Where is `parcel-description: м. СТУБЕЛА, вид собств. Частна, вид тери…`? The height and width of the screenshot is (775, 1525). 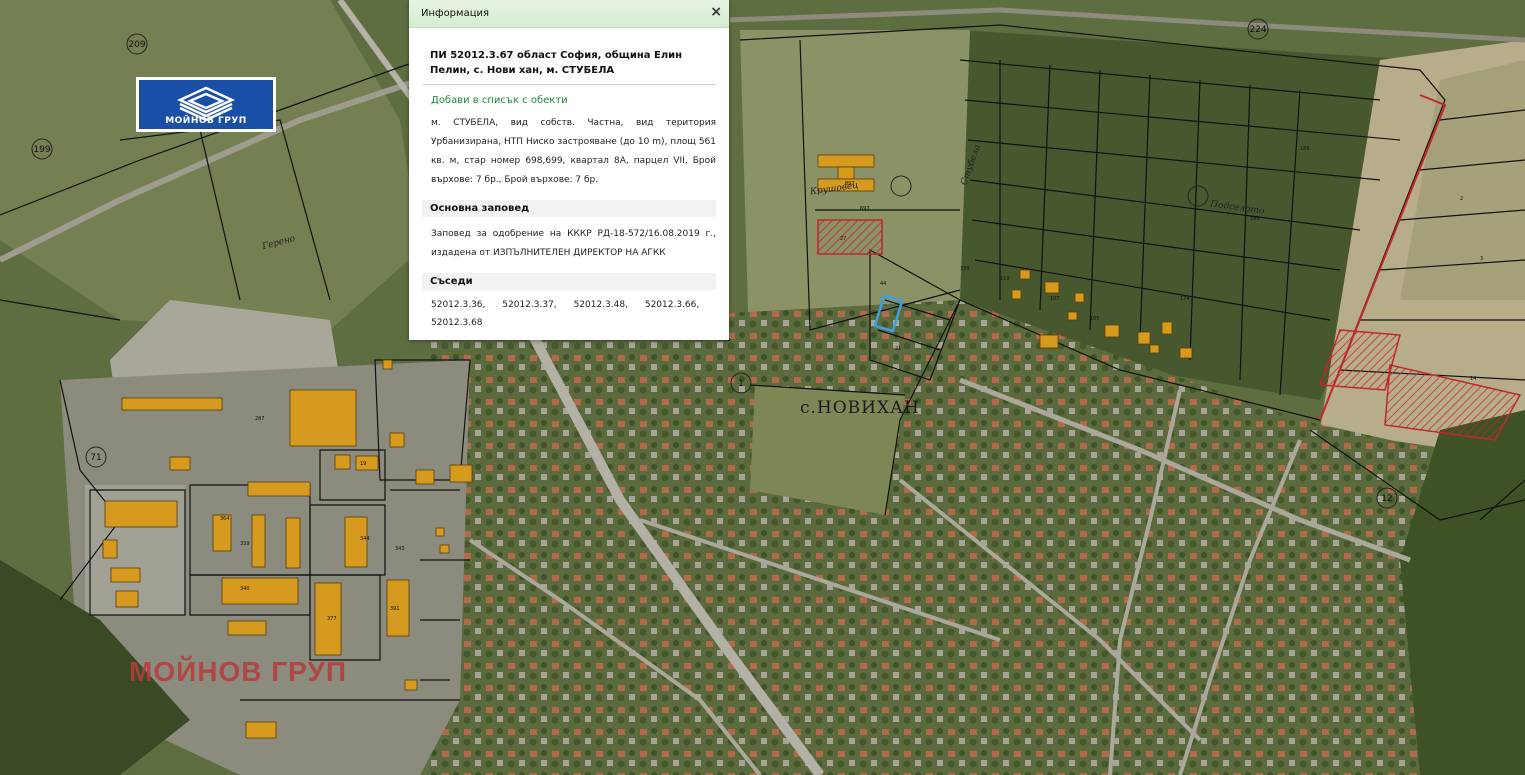 parcel-description: м. СТУБЕЛА, вид собств. Частна, вид тери… is located at coordinates (573, 151).